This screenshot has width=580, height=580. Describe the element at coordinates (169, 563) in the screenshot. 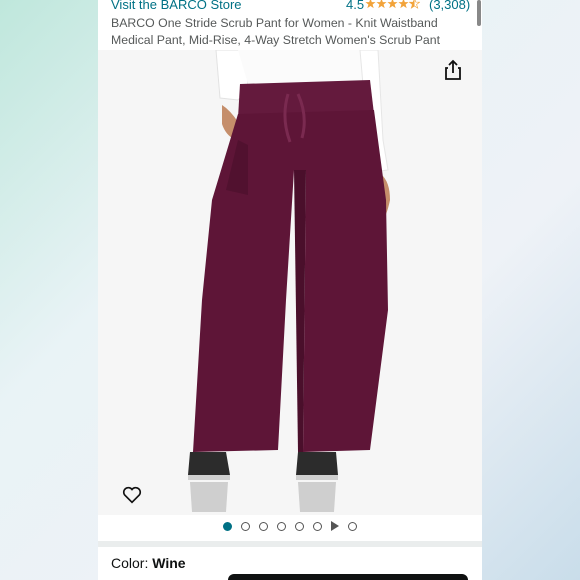

I see `color-value: Wine` at that location.